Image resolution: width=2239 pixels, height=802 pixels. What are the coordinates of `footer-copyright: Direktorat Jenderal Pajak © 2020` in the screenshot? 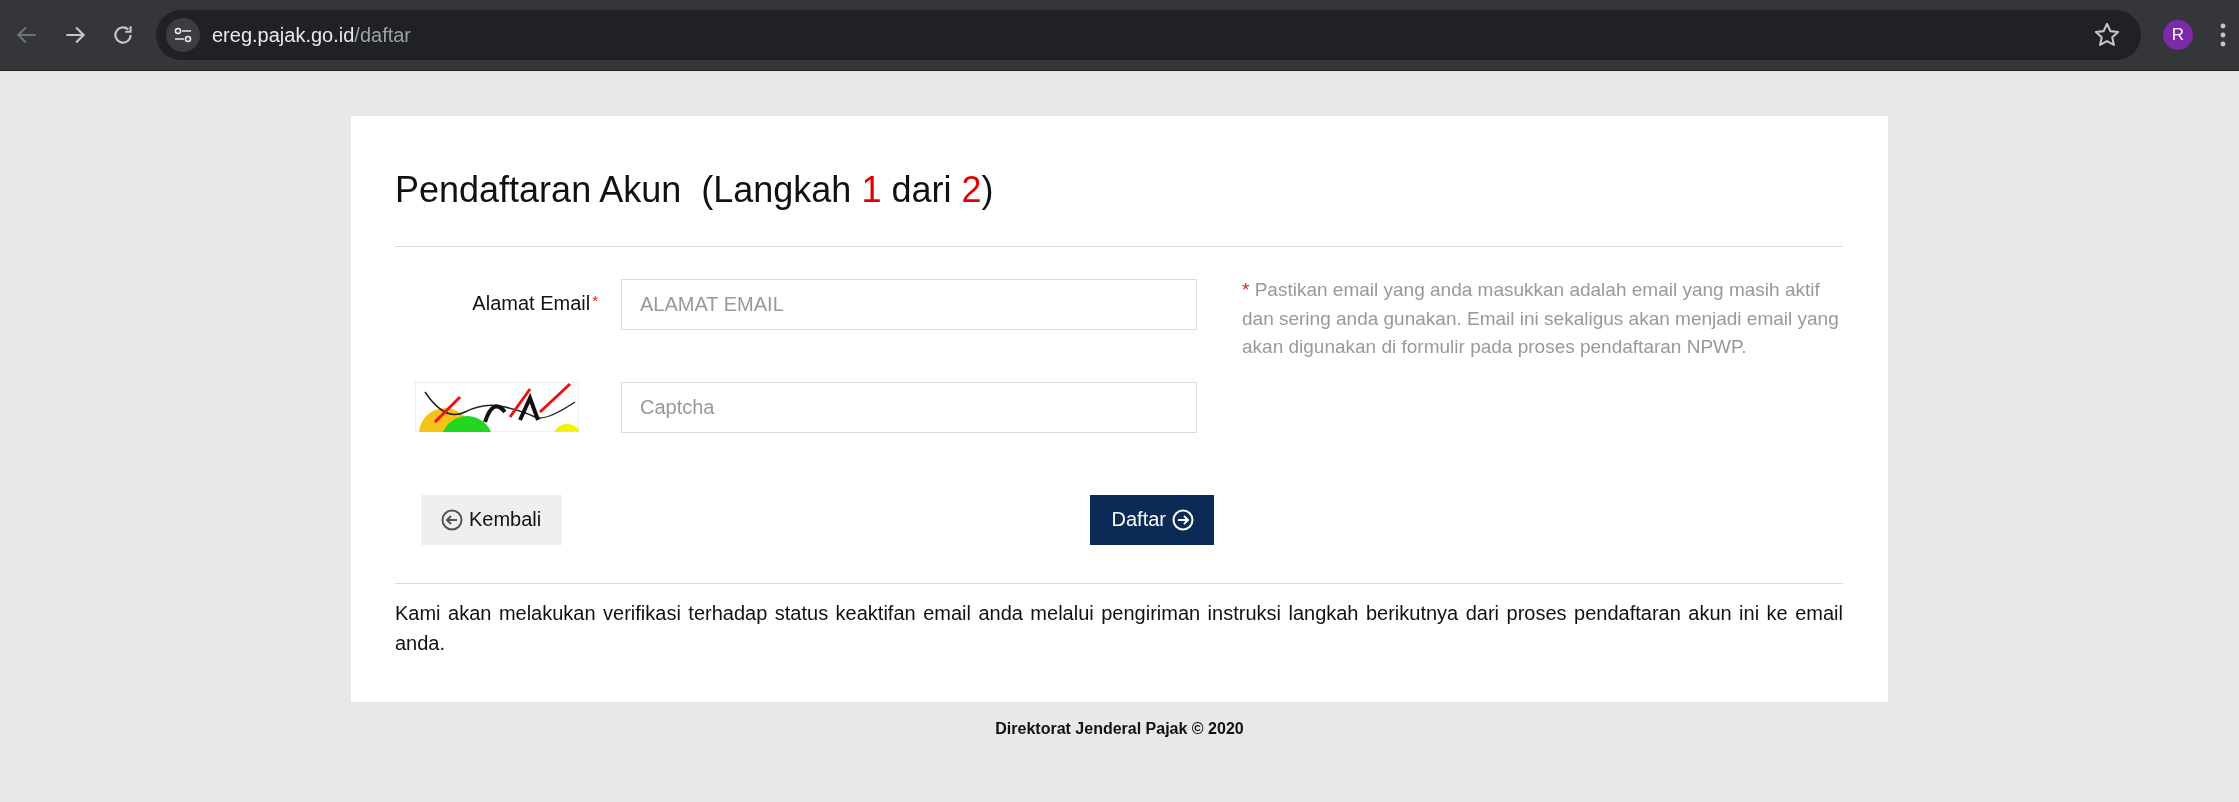 It's located at (1119, 728).